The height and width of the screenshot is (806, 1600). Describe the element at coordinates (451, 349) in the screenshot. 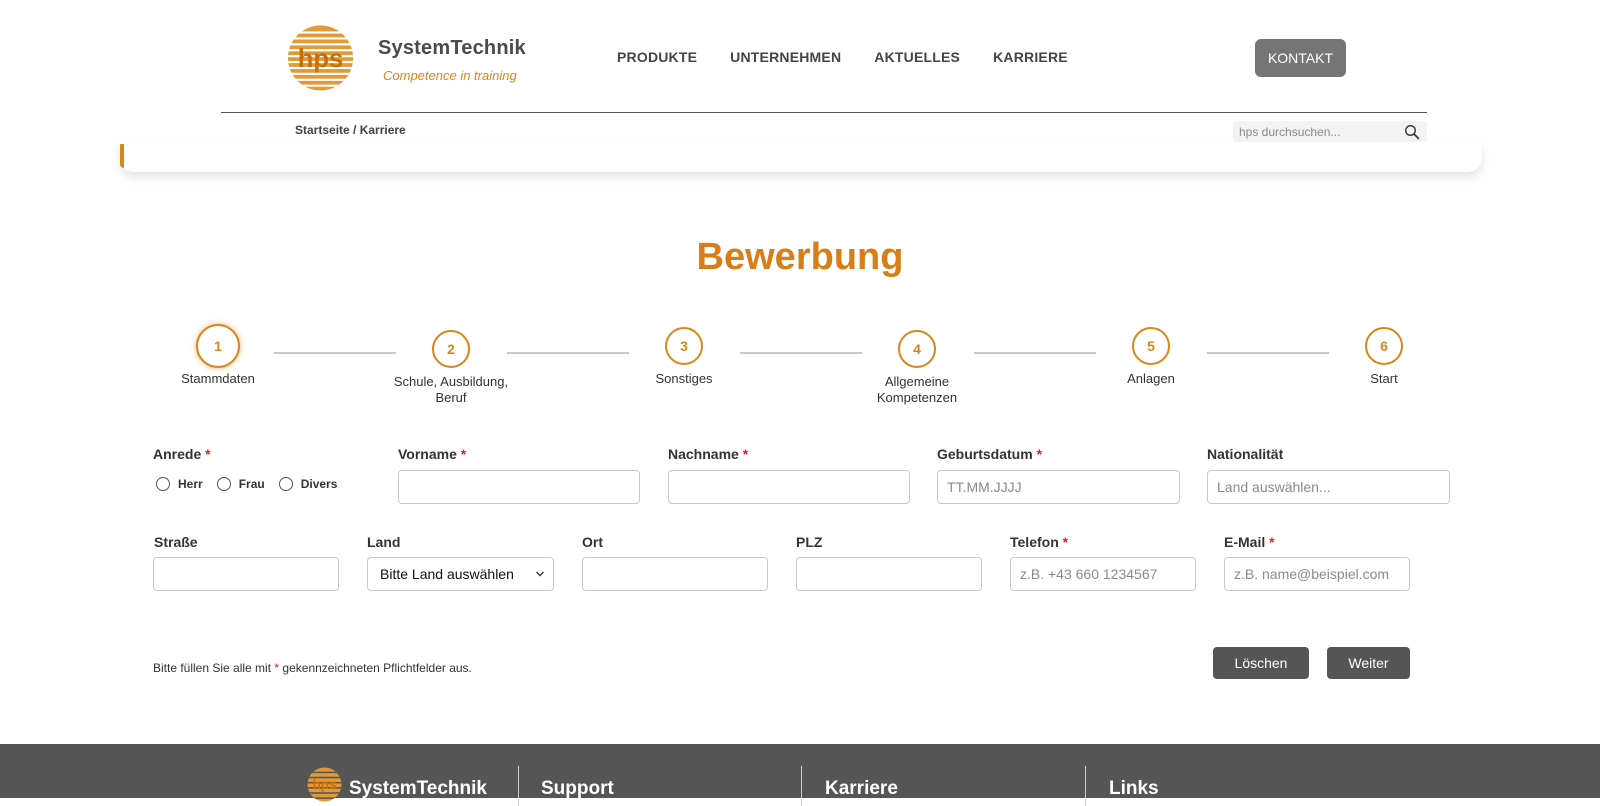

I see `step-number: 2` at that location.